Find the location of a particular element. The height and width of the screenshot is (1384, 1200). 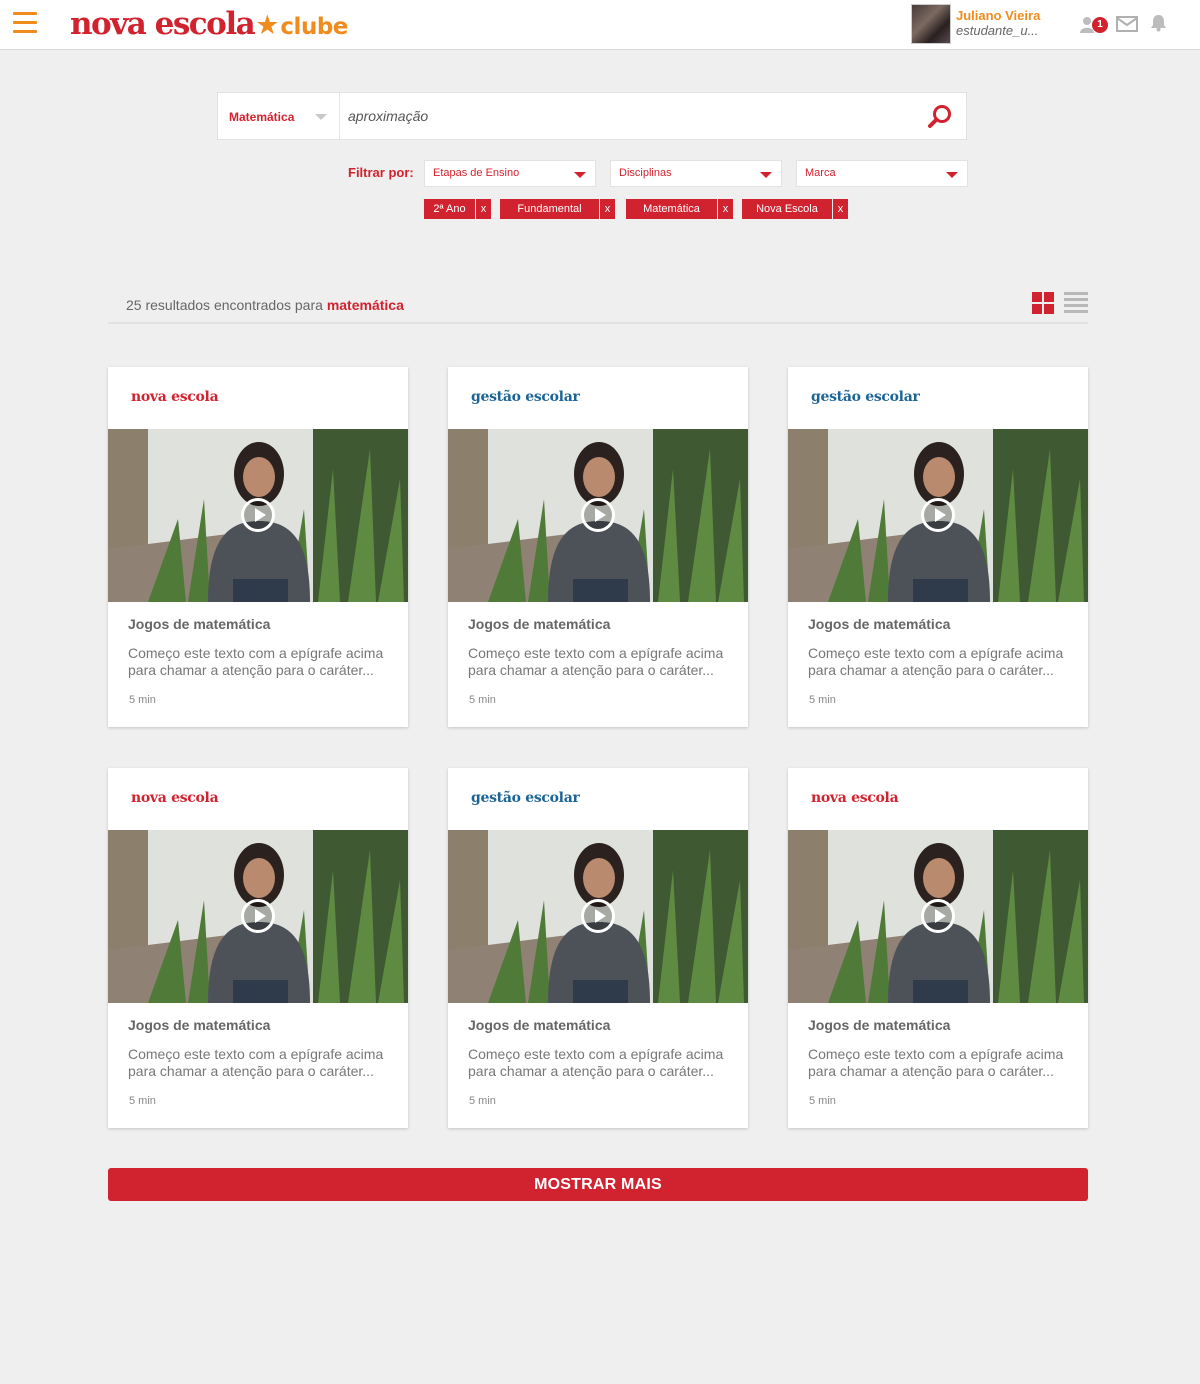

dropdown-label: Marca is located at coordinates (820, 173).